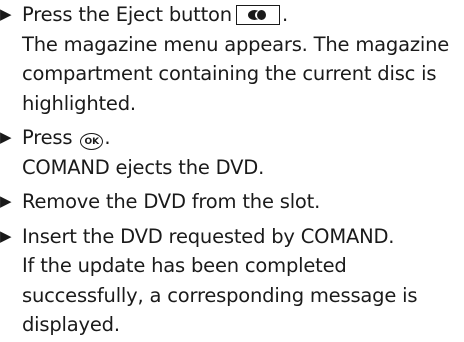 This screenshot has height=342, width=464. Describe the element at coordinates (236, 44) in the screenshot. I see `step-1-result-line: The magazine menu appears. The magazine` at that location.